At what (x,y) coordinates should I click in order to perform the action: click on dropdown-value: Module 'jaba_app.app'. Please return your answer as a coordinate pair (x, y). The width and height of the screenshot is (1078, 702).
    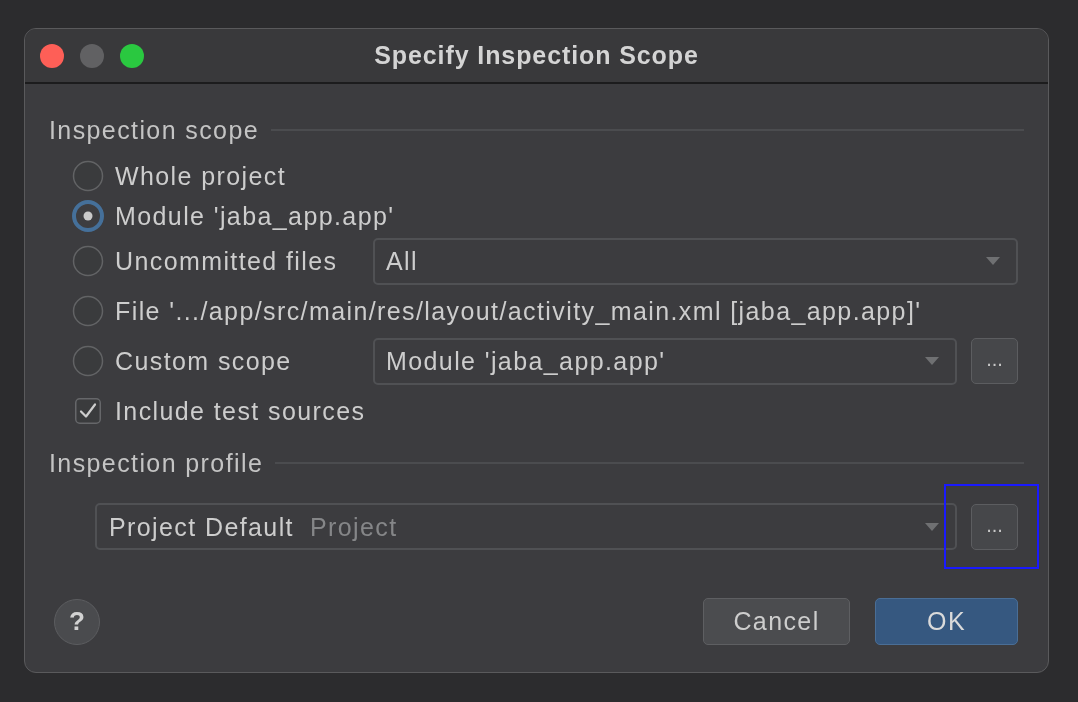
    Looking at the image, I should click on (526, 361).